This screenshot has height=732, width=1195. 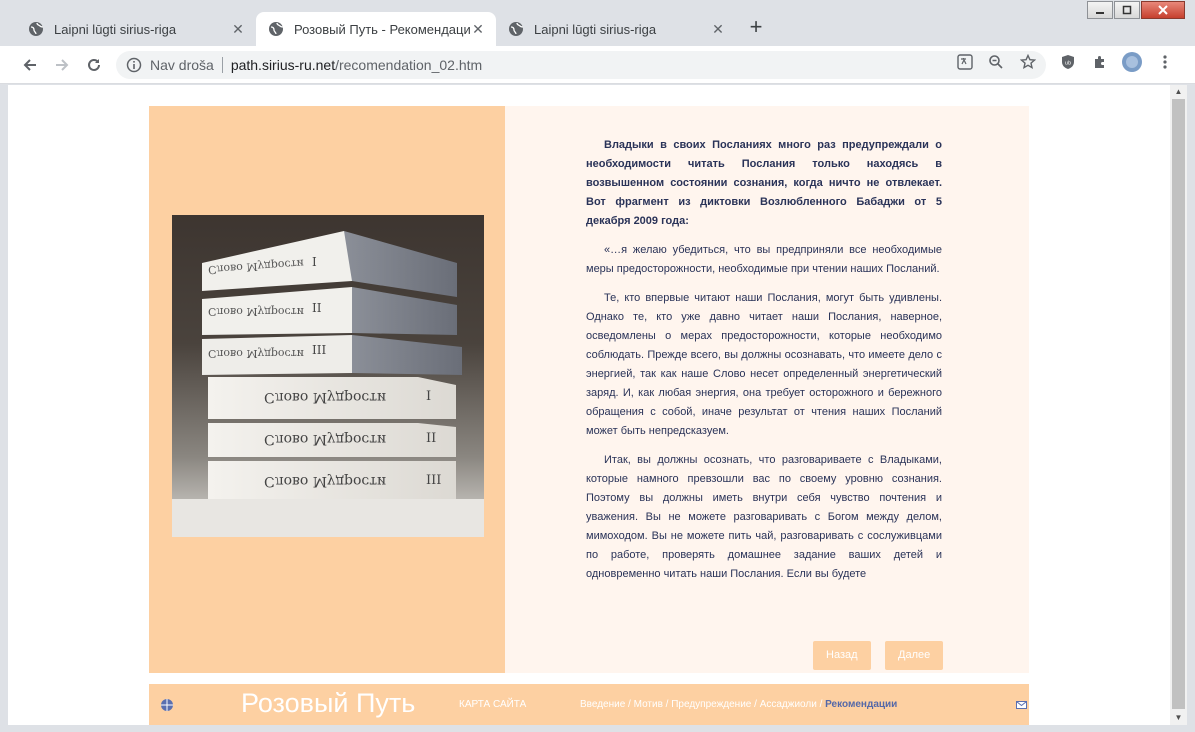 I want to click on tab-title: Розовый Путь - Рекомендации, so click(x=382, y=29).